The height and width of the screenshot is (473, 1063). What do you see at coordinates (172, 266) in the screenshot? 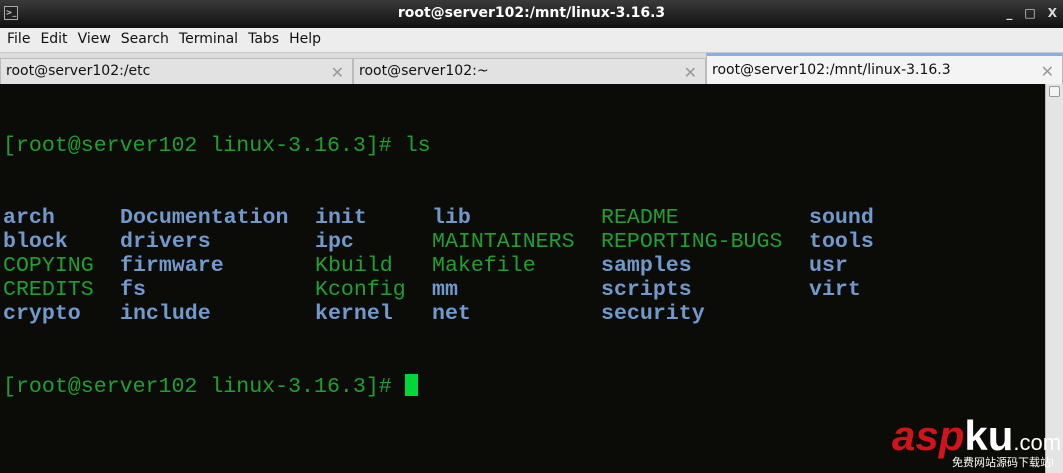
I see `directory-entry: firmware` at bounding box center [172, 266].